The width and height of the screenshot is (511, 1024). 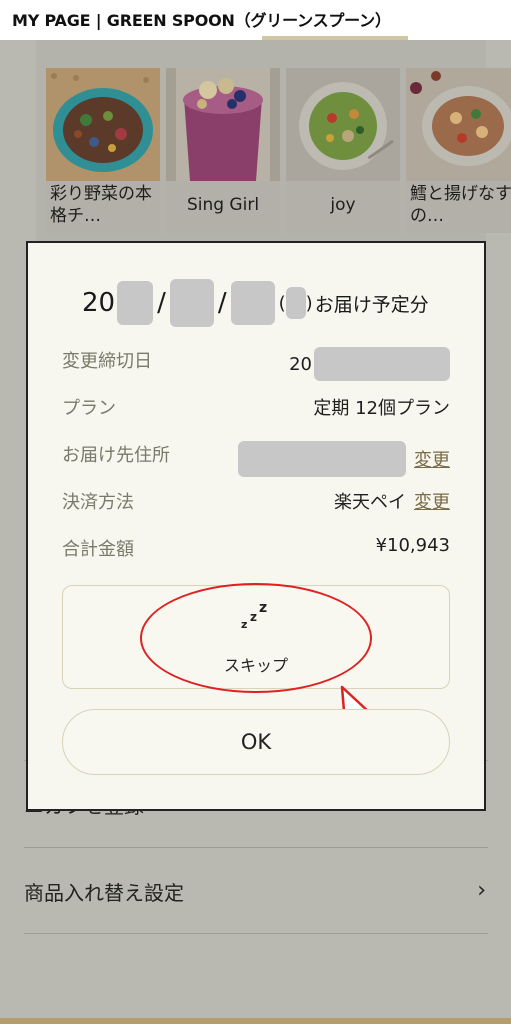 I want to click on redacted-address, so click(x=322, y=459).